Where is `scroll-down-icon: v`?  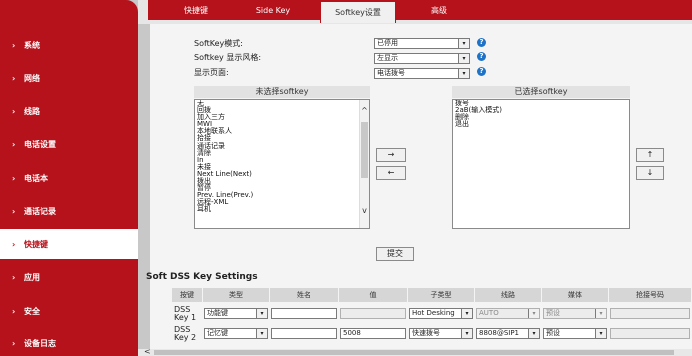
scroll-down-icon: v is located at coordinates (364, 210).